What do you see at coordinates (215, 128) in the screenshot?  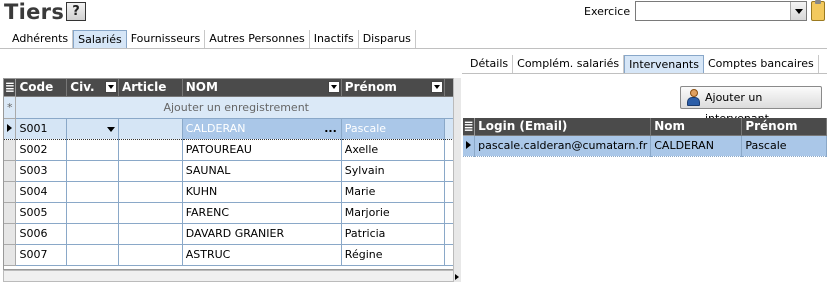 I see `cell-nom-value: CALDERAN` at bounding box center [215, 128].